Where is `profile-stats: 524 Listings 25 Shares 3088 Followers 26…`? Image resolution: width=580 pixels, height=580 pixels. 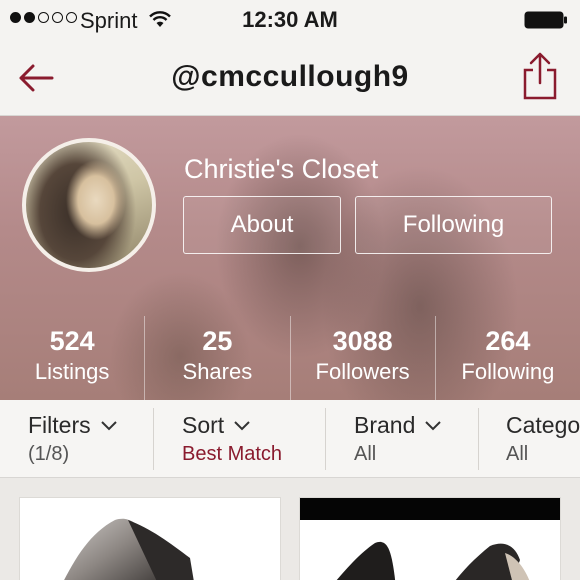
profile-stats: 524 Listings 25 Shares 3088 Followers 26… is located at coordinates (290, 358).